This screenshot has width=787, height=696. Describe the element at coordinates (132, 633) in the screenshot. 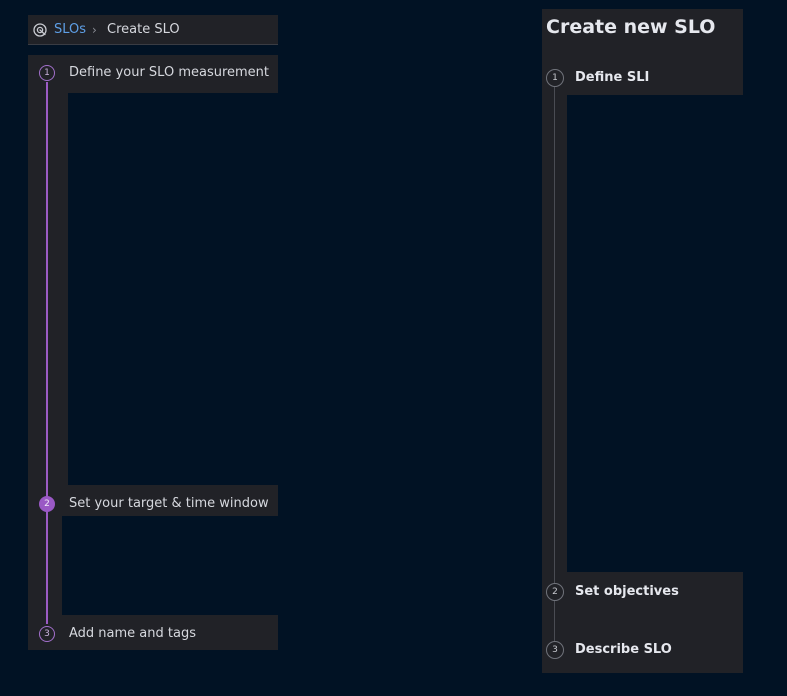

I see `step-label: Add name and tags` at that location.